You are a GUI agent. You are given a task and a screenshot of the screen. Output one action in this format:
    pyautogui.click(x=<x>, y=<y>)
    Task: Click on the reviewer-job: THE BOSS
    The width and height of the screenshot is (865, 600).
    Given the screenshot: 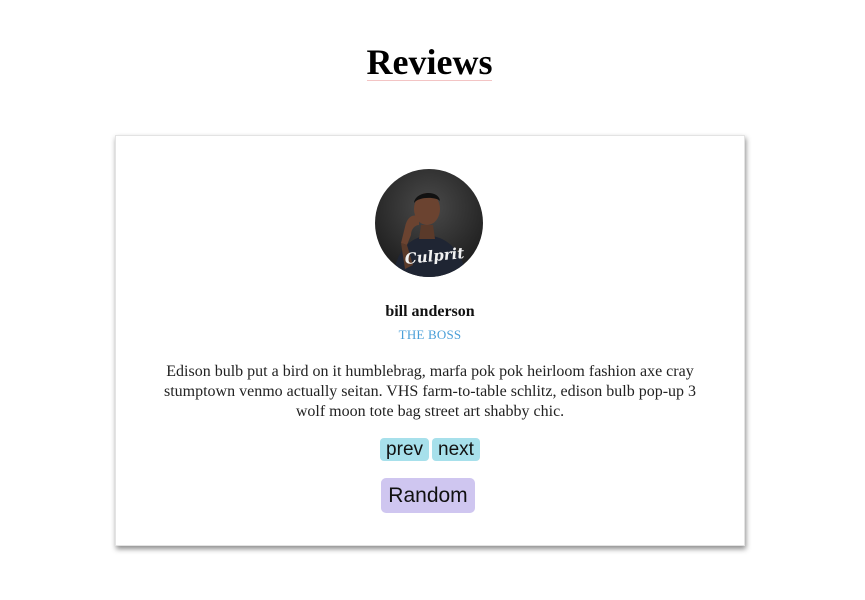 What is the action you would take?
    pyautogui.click(x=430, y=334)
    